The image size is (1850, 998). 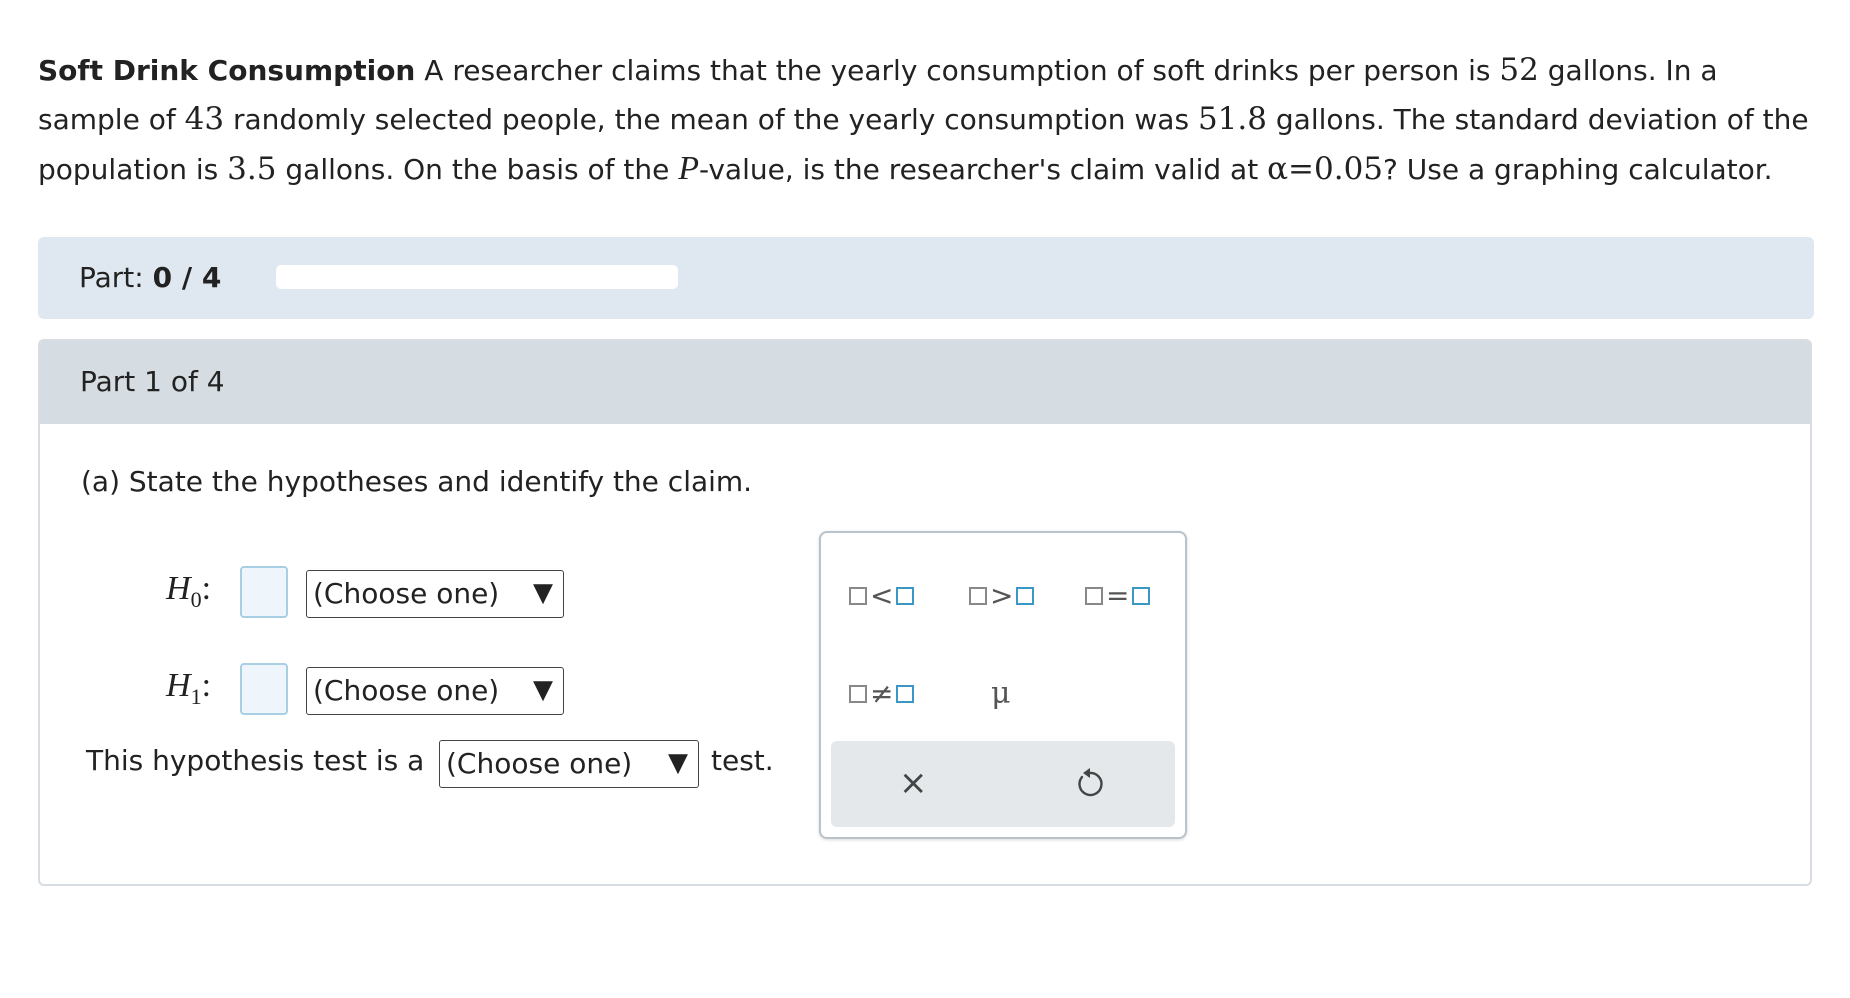 I want to click on part-title: Part 1 of 4, so click(x=152, y=381).